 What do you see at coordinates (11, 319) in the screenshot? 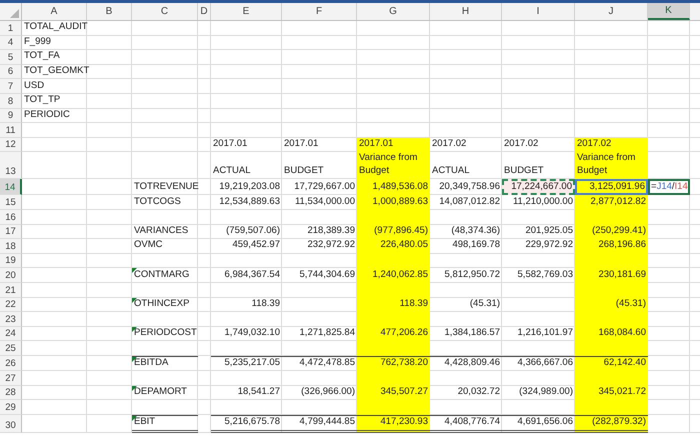
I see `row-number: 23` at bounding box center [11, 319].